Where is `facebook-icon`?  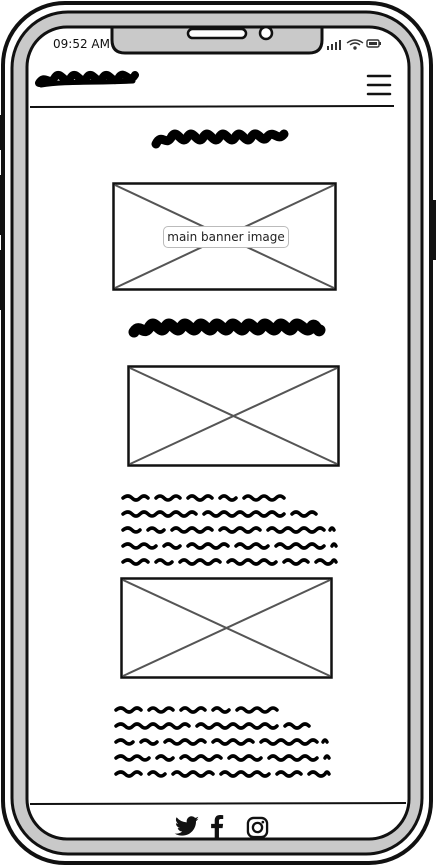 facebook-icon is located at coordinates (217, 827).